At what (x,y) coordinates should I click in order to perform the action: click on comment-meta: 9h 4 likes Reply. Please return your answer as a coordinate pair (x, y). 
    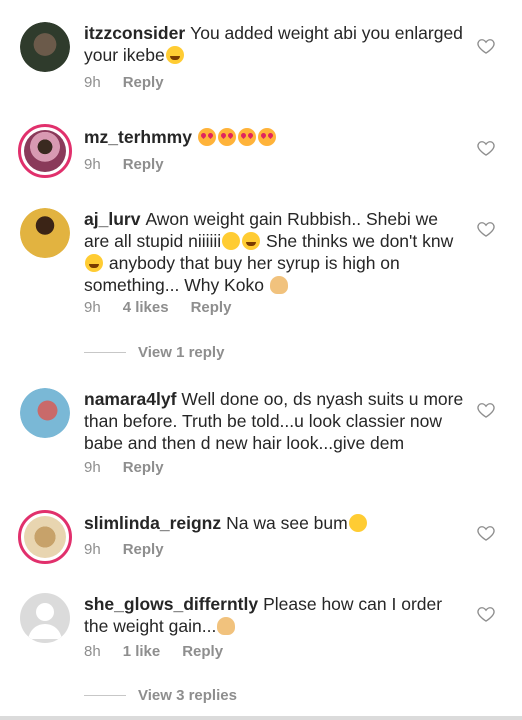
    Looking at the image, I should click on (168, 307).